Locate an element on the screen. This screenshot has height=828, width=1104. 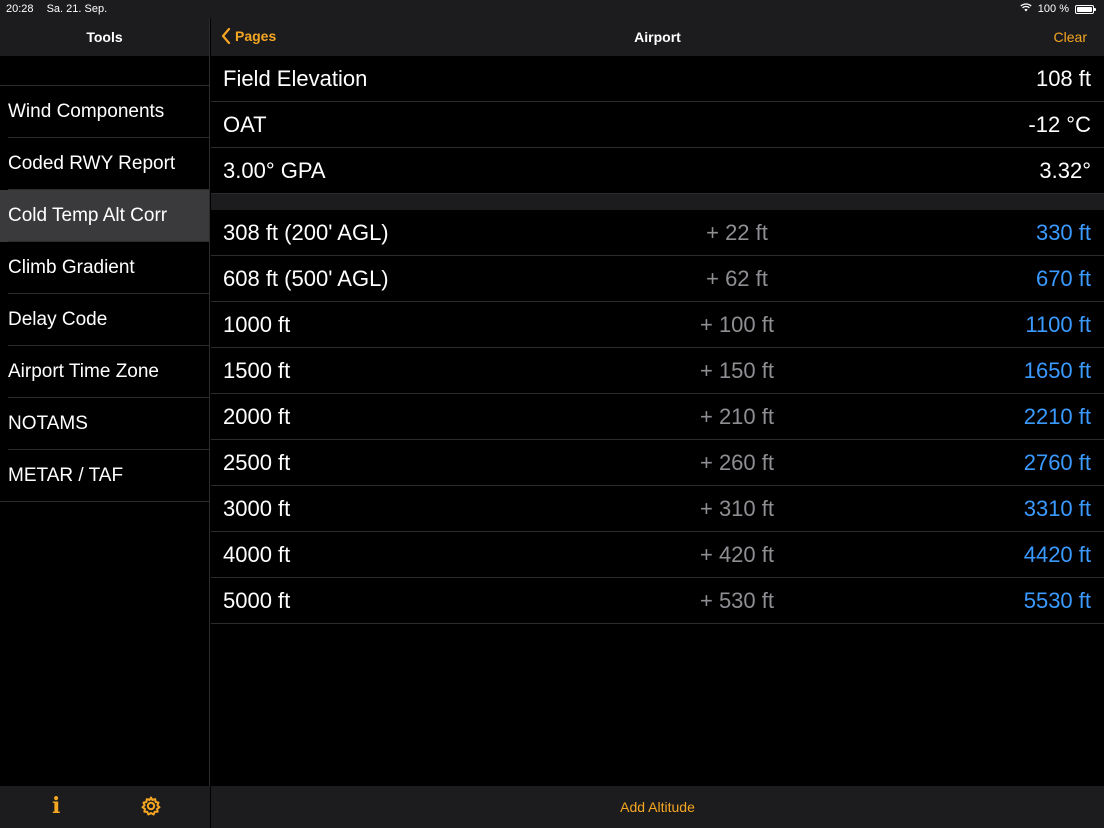
corrected-altitude-cell: 4420 ft is located at coordinates (1057, 554).